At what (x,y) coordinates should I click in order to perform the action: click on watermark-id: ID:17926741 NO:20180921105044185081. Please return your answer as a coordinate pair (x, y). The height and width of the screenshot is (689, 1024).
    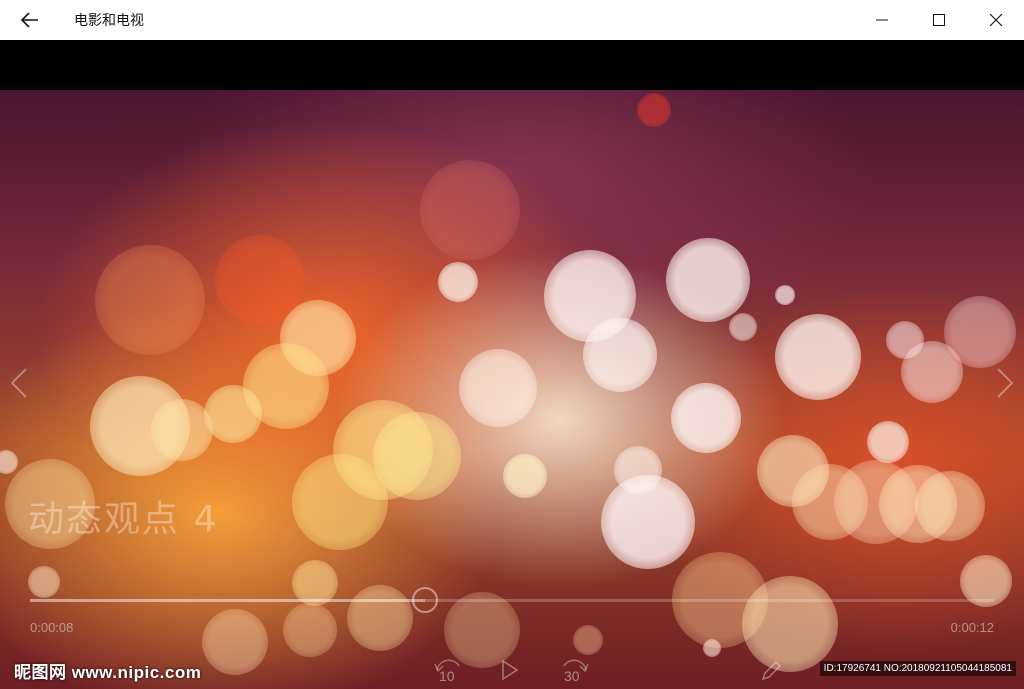
    Looking at the image, I should click on (917, 668).